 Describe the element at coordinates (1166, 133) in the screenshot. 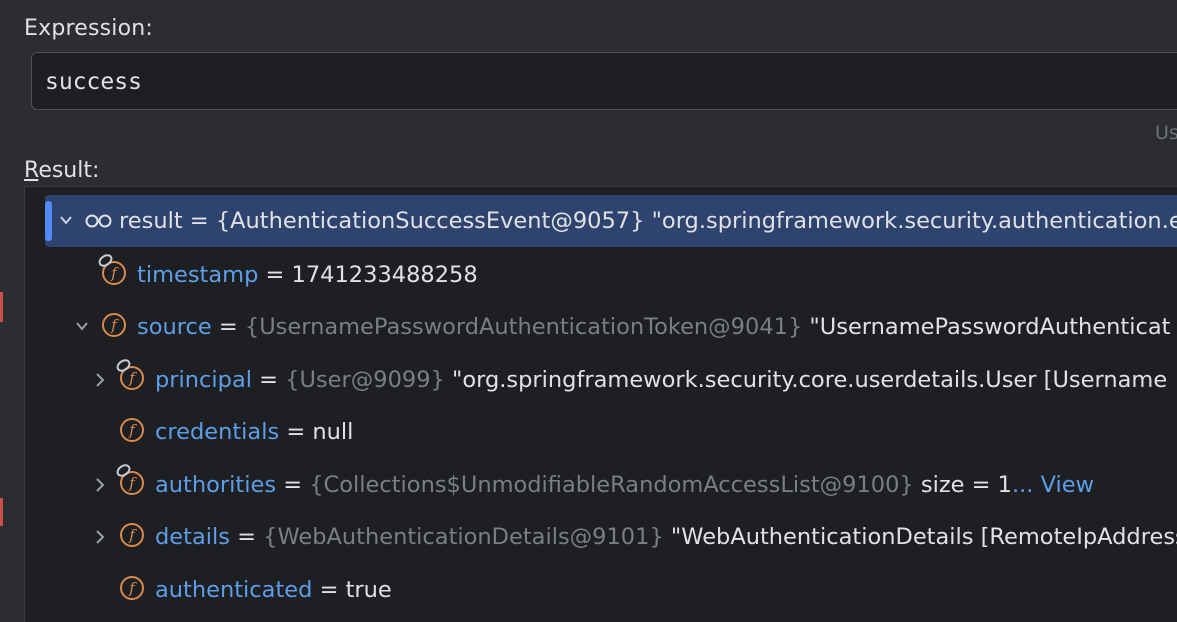

I see `expression-hint: Us` at that location.